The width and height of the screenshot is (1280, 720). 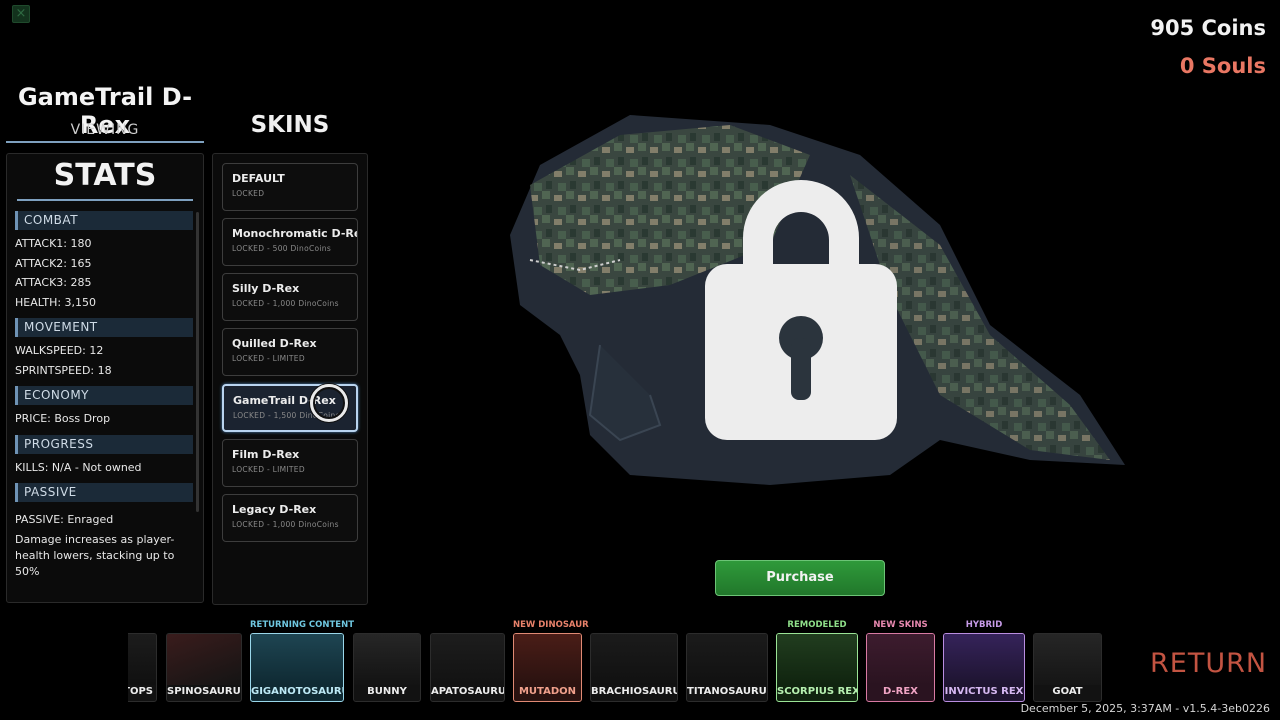 What do you see at coordinates (551, 625) in the screenshot?
I see `tag-new-dinosaur: NEW DINOSAUR` at bounding box center [551, 625].